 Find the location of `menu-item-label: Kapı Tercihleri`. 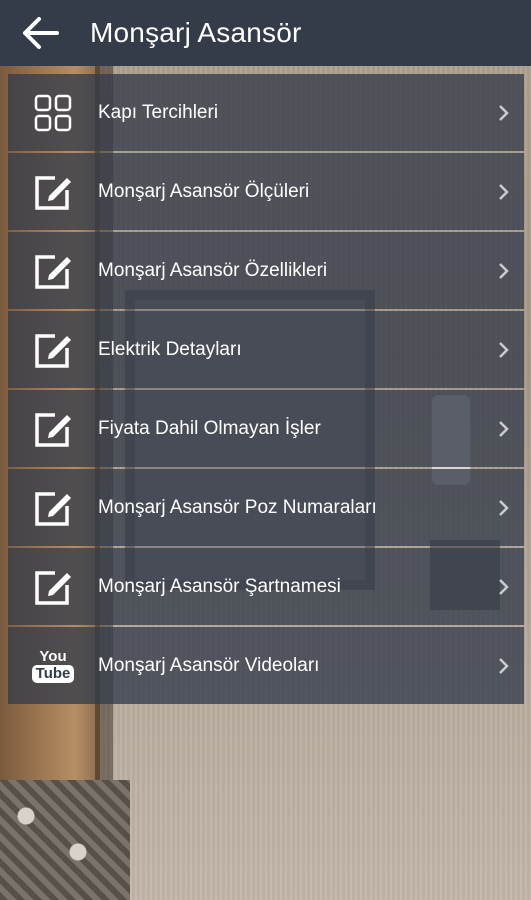

menu-item-label: Kapı Tercihleri is located at coordinates (158, 112).